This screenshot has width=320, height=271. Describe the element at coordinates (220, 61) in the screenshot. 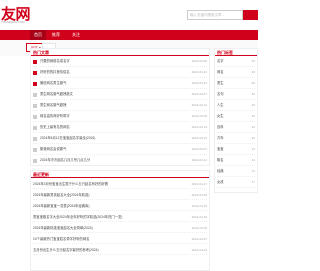

I see `tag-label: 名字` at that location.